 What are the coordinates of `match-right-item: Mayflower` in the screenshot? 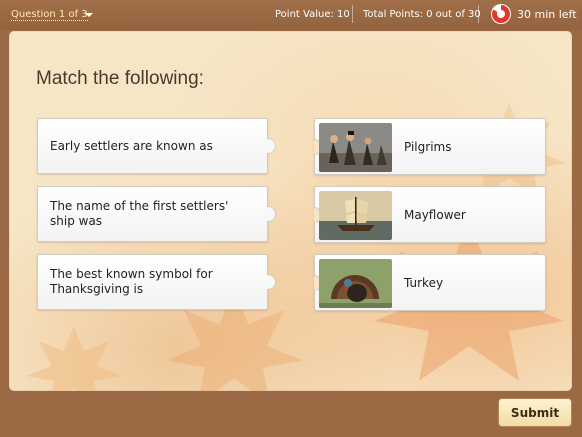 It's located at (430, 214).